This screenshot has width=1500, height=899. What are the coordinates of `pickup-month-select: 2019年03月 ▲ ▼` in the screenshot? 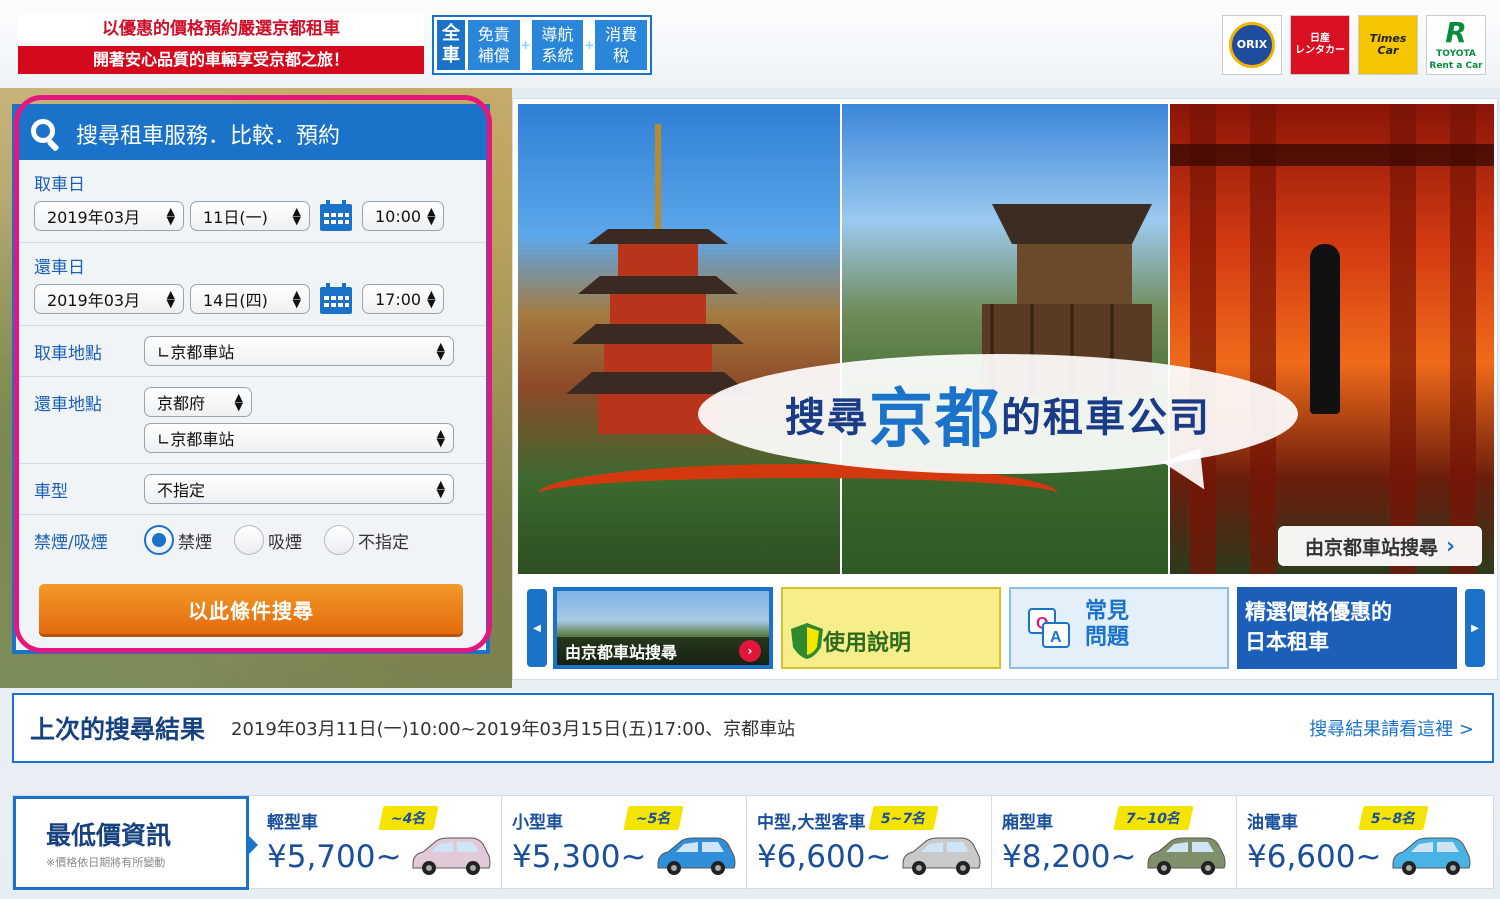 It's located at (109, 216).